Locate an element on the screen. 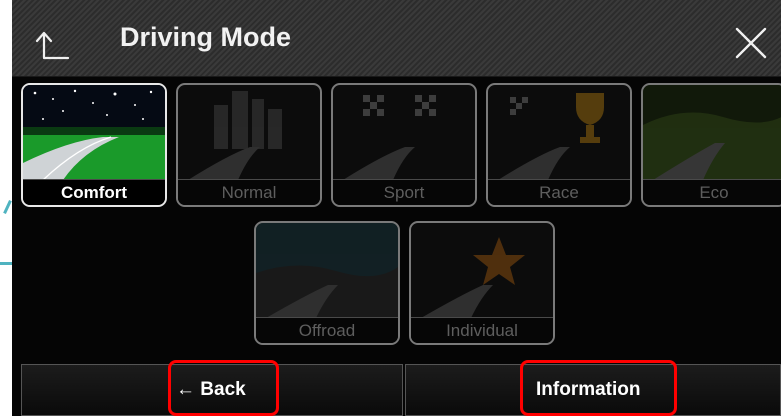 The height and width of the screenshot is (416, 781). highlight-information is located at coordinates (598, 388).